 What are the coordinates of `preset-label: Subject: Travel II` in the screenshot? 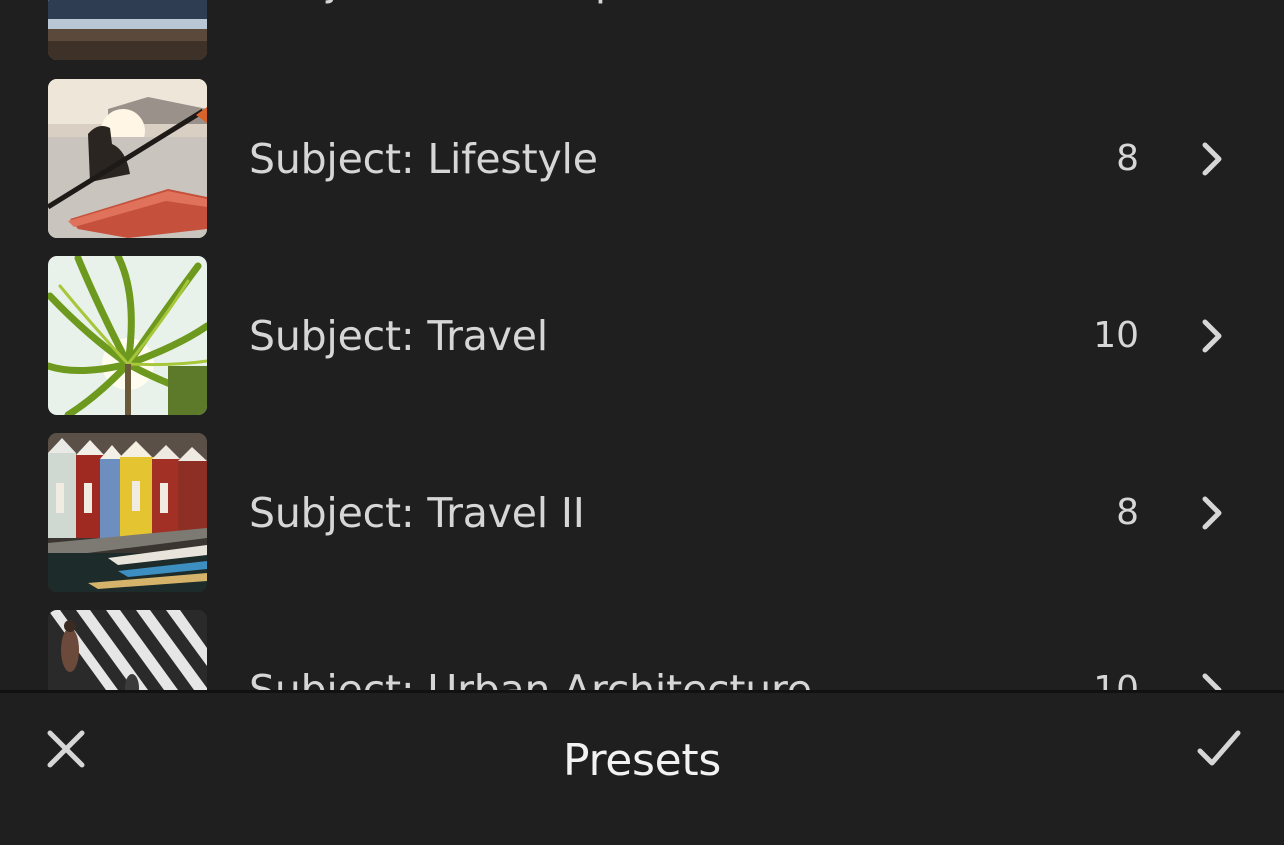 It's located at (417, 513).